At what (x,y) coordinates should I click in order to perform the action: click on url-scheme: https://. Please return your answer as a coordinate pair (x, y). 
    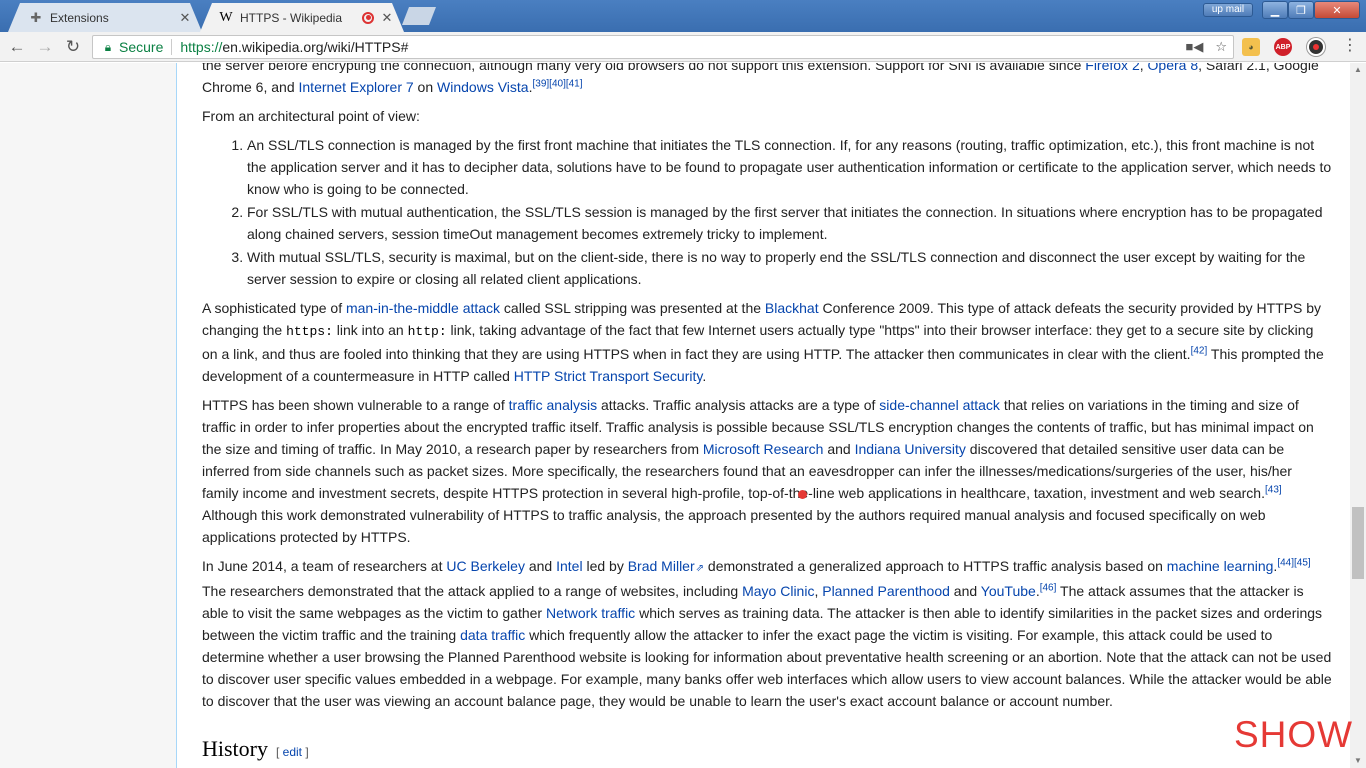
    Looking at the image, I should click on (201, 47).